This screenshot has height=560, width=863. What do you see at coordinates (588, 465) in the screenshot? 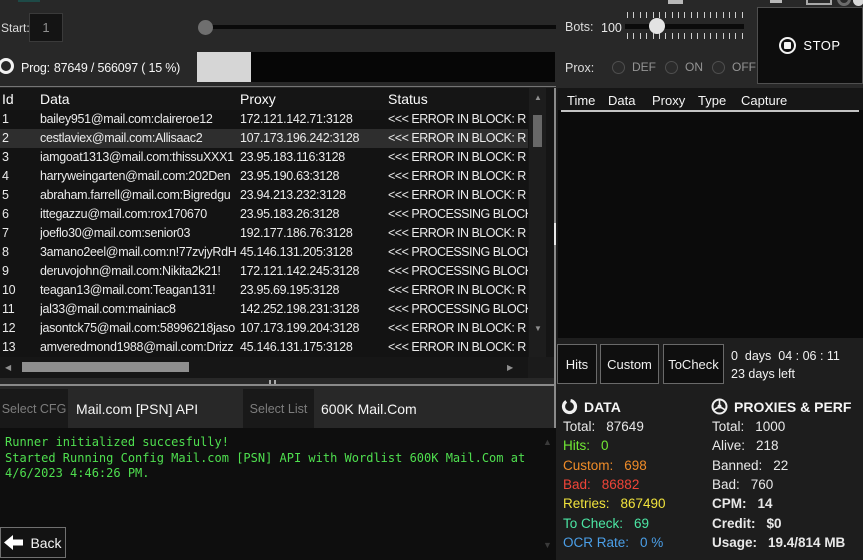
I see `stat-label: Custom:` at bounding box center [588, 465].